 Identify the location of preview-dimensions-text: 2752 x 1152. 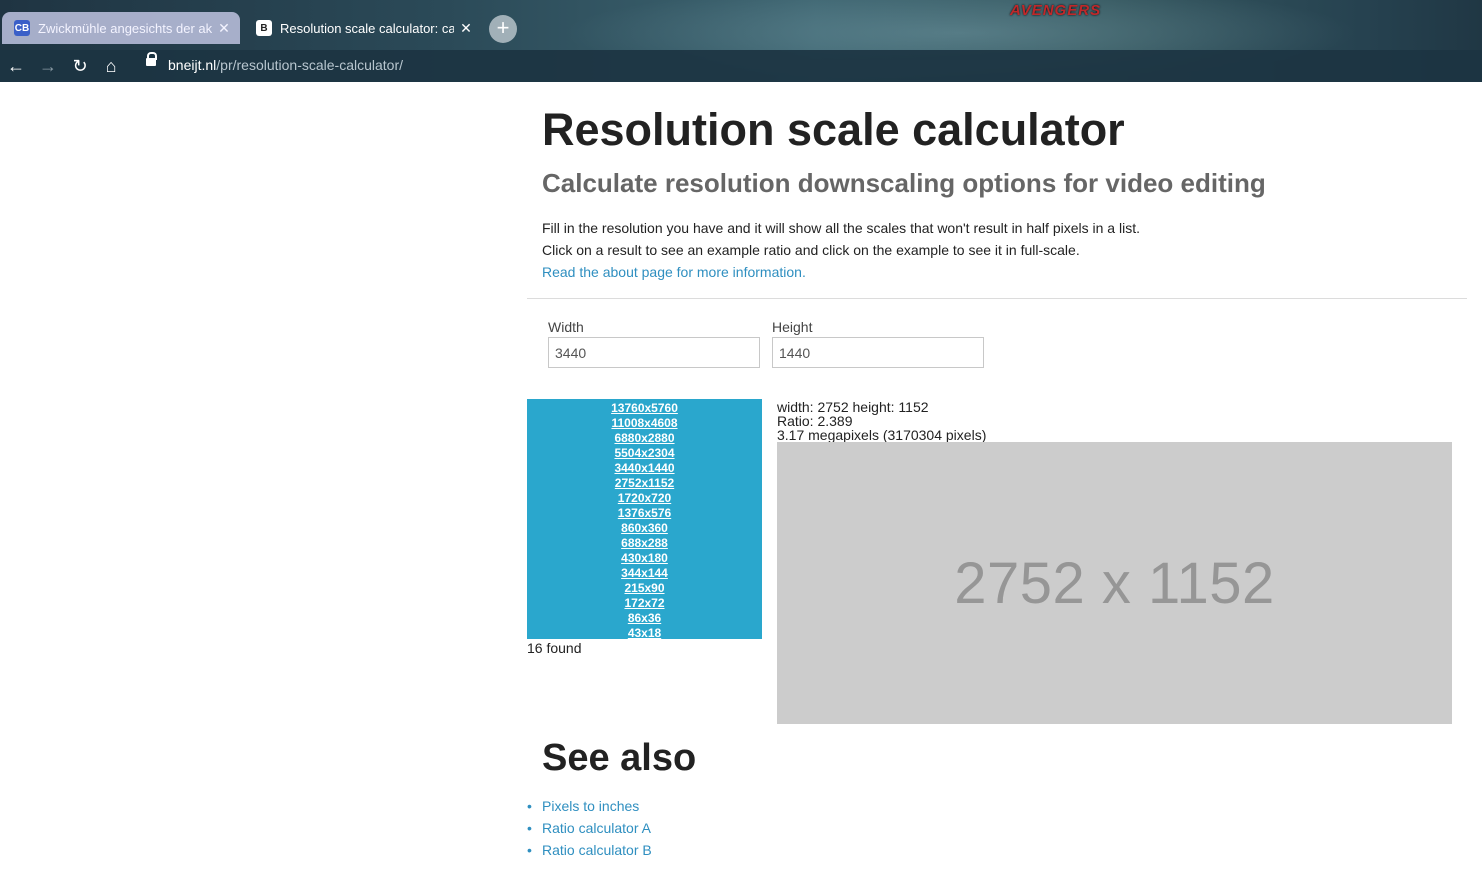
(1114, 583).